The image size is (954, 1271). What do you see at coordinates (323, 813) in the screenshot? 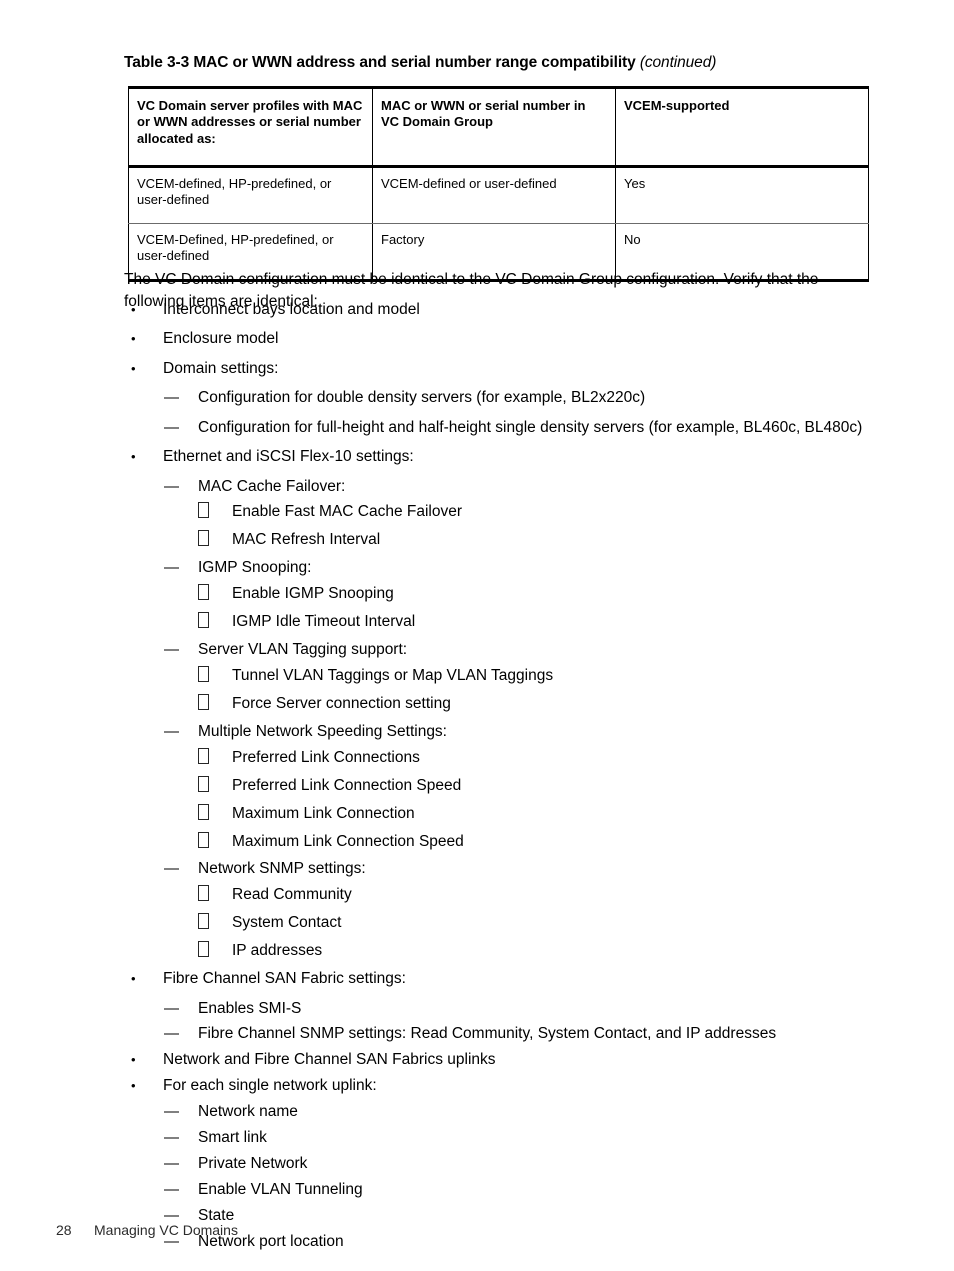
I see `list-item-label: Maximum Link Connection` at bounding box center [323, 813].